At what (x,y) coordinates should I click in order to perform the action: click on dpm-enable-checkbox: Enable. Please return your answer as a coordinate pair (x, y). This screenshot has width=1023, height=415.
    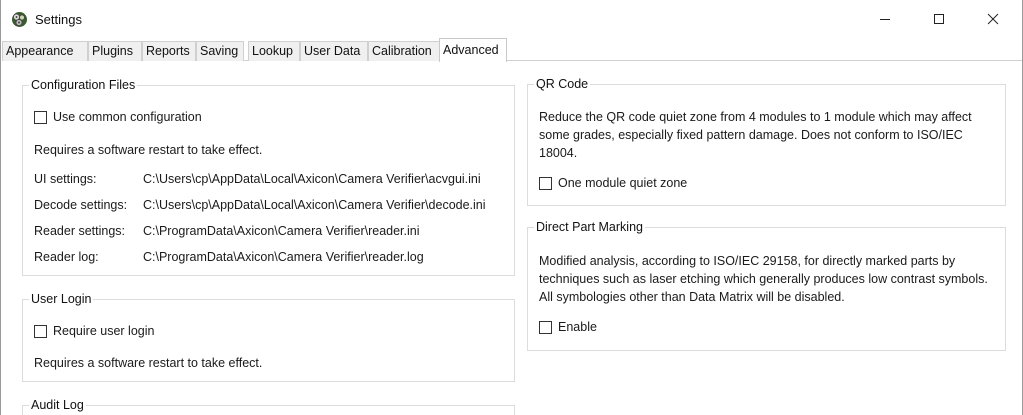
    Looking at the image, I should click on (568, 327).